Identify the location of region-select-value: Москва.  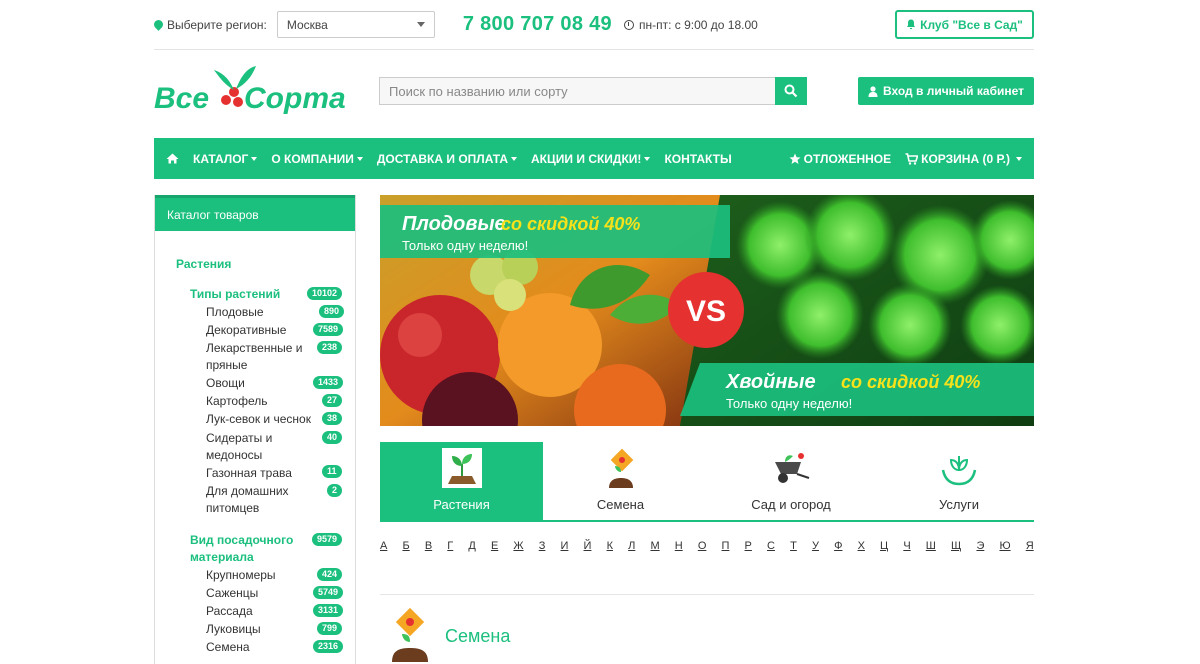
(307, 24).